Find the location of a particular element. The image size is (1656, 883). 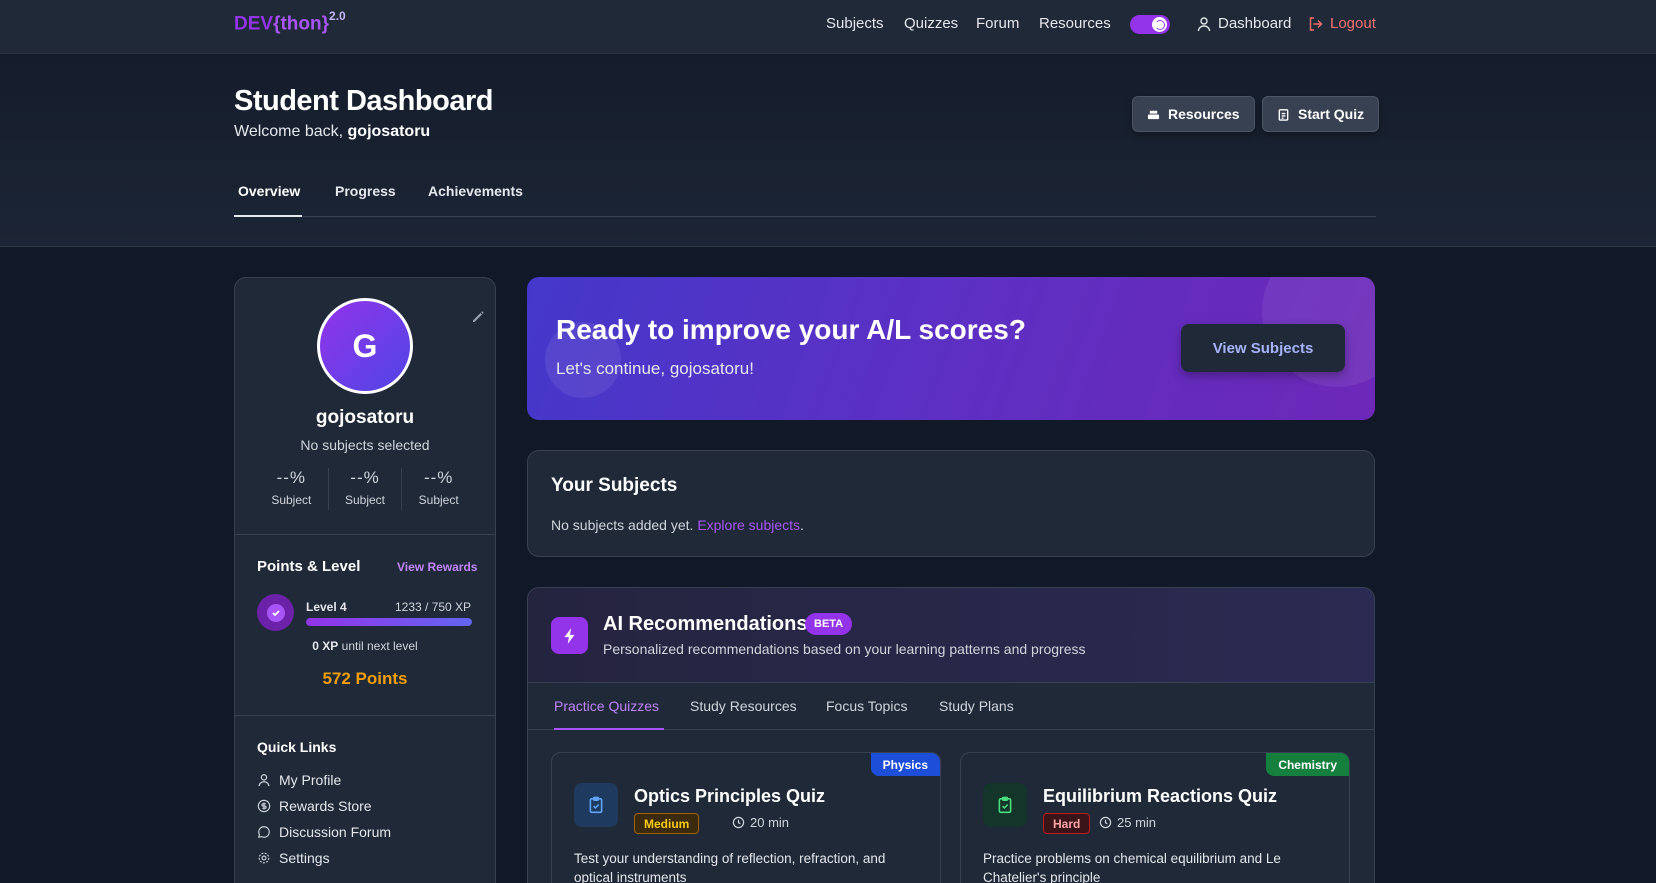

welcome-username: gojosatoru is located at coordinates (389, 131).